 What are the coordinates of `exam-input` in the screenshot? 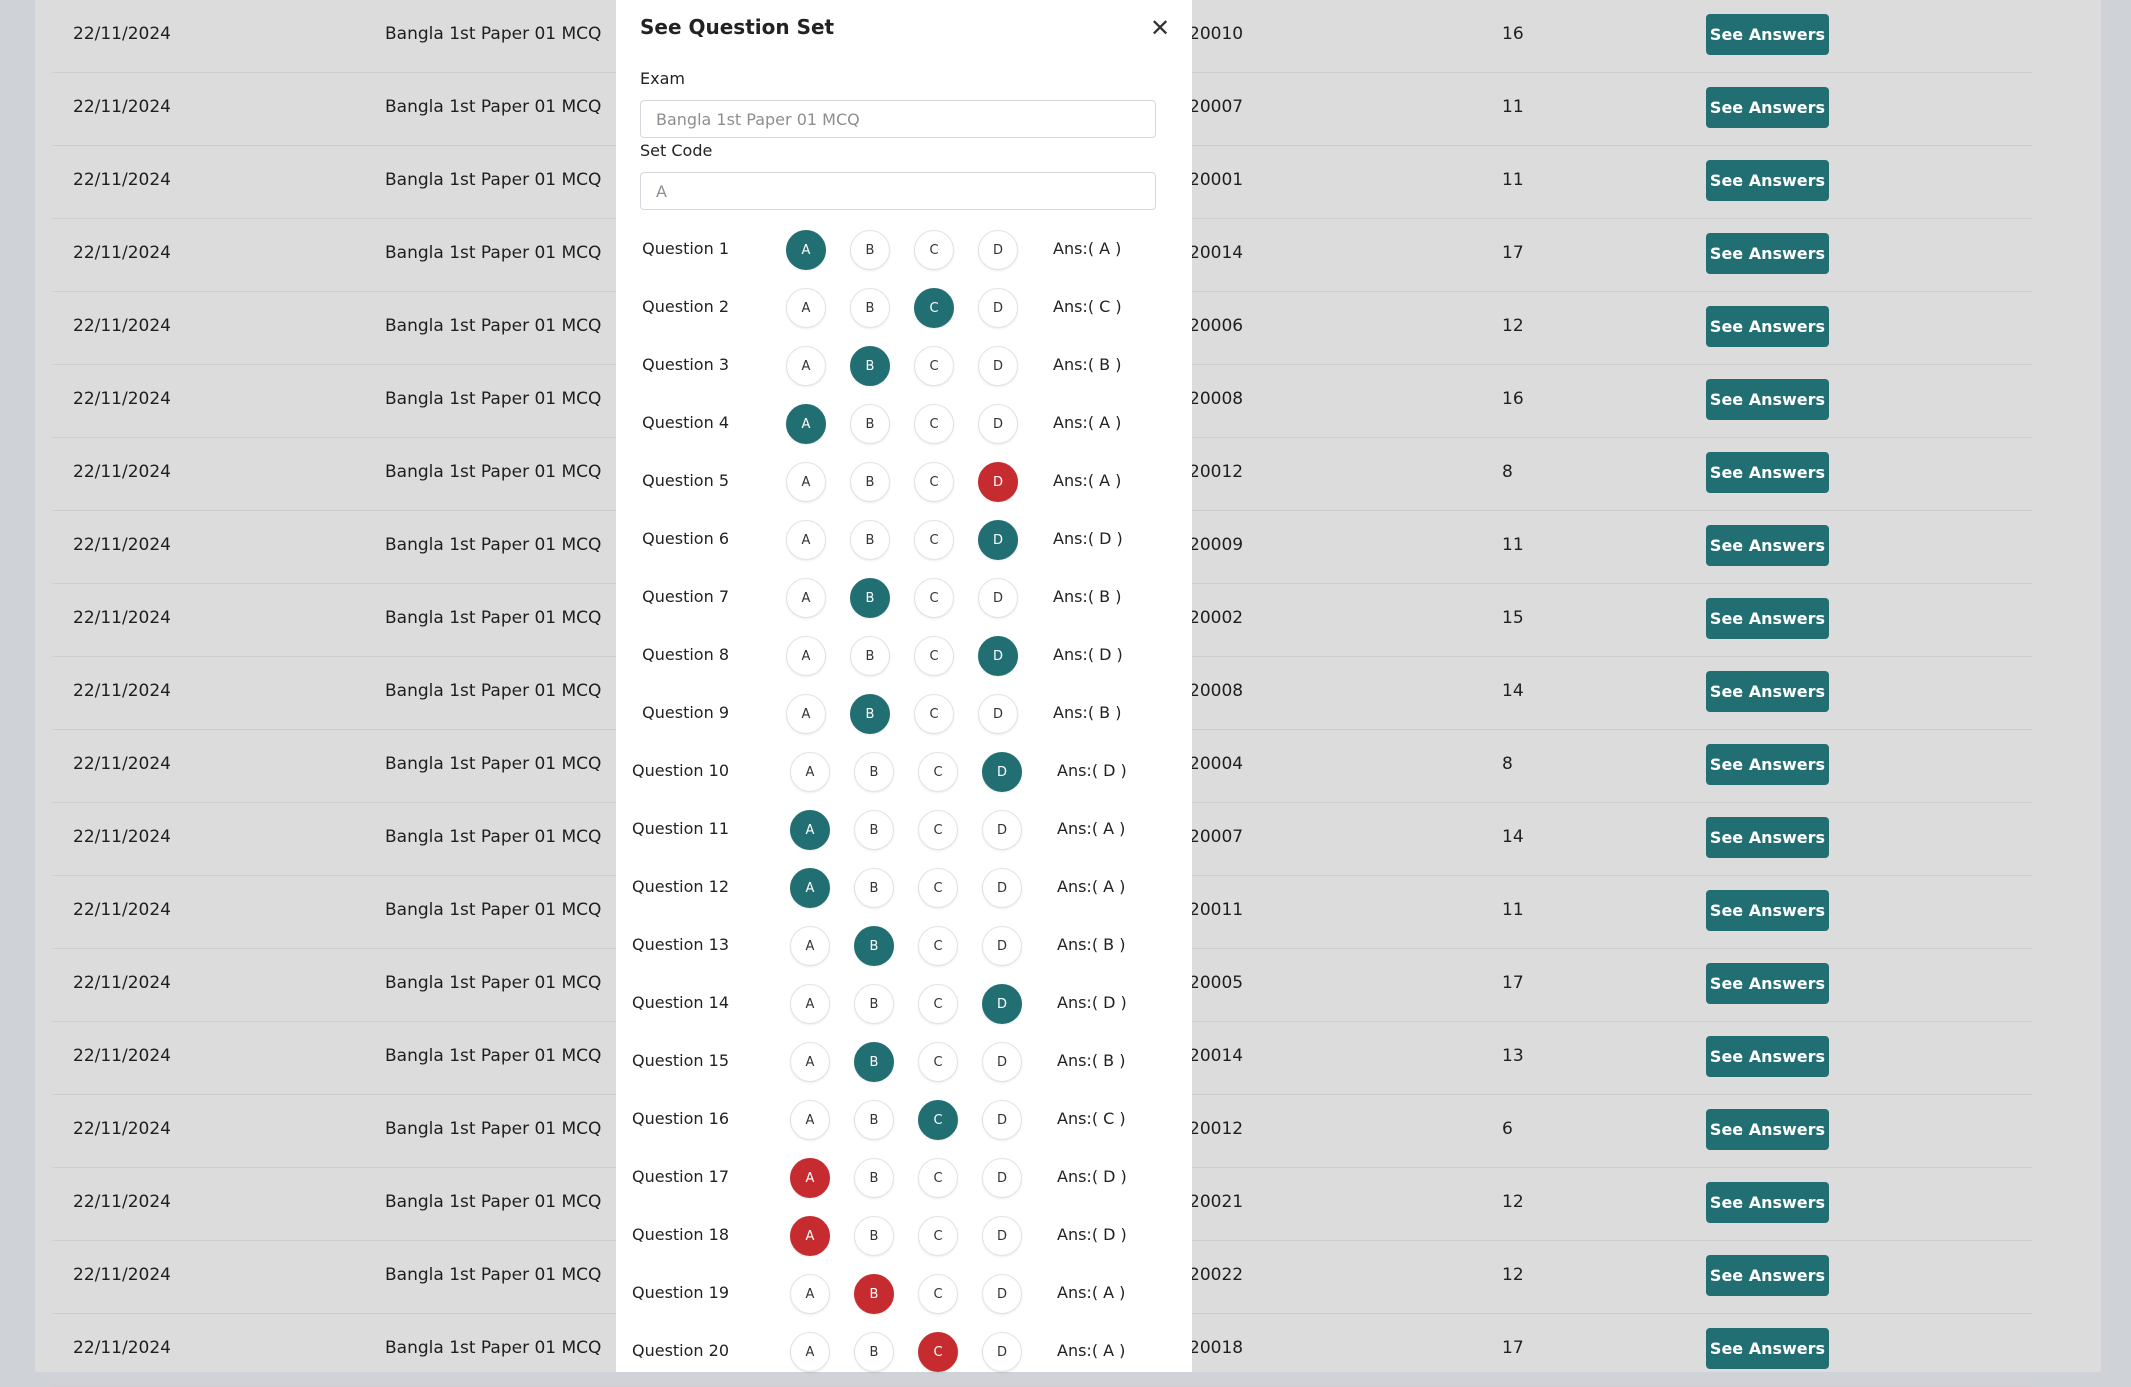 It's located at (898, 119).